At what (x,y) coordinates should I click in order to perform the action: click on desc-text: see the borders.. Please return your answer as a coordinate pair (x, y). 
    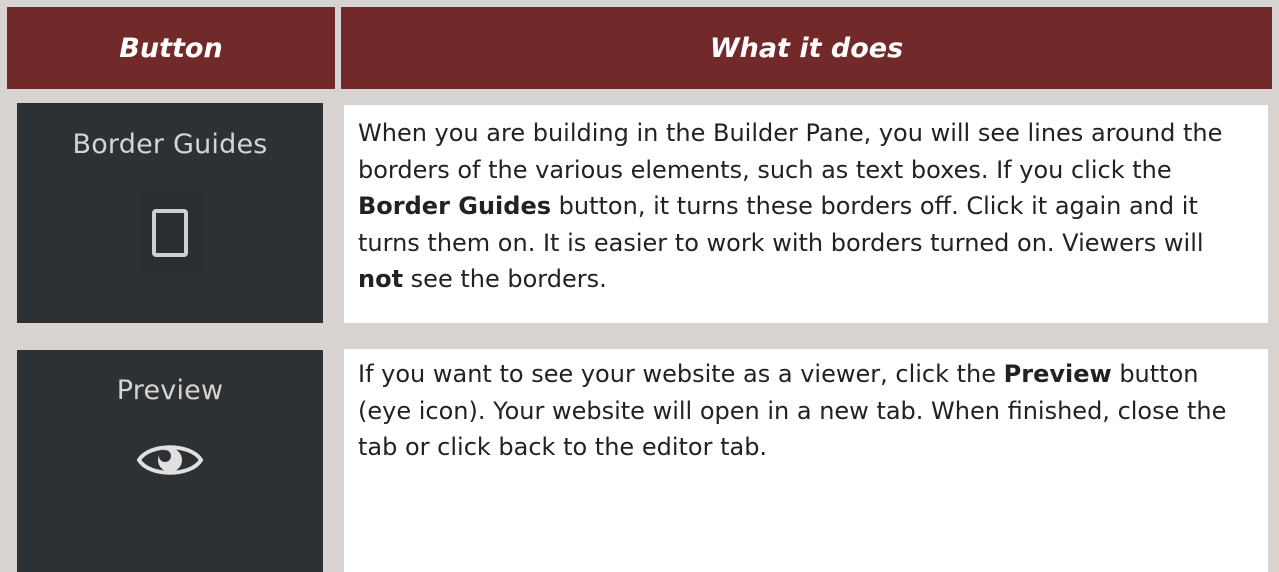
    Looking at the image, I should click on (505, 279).